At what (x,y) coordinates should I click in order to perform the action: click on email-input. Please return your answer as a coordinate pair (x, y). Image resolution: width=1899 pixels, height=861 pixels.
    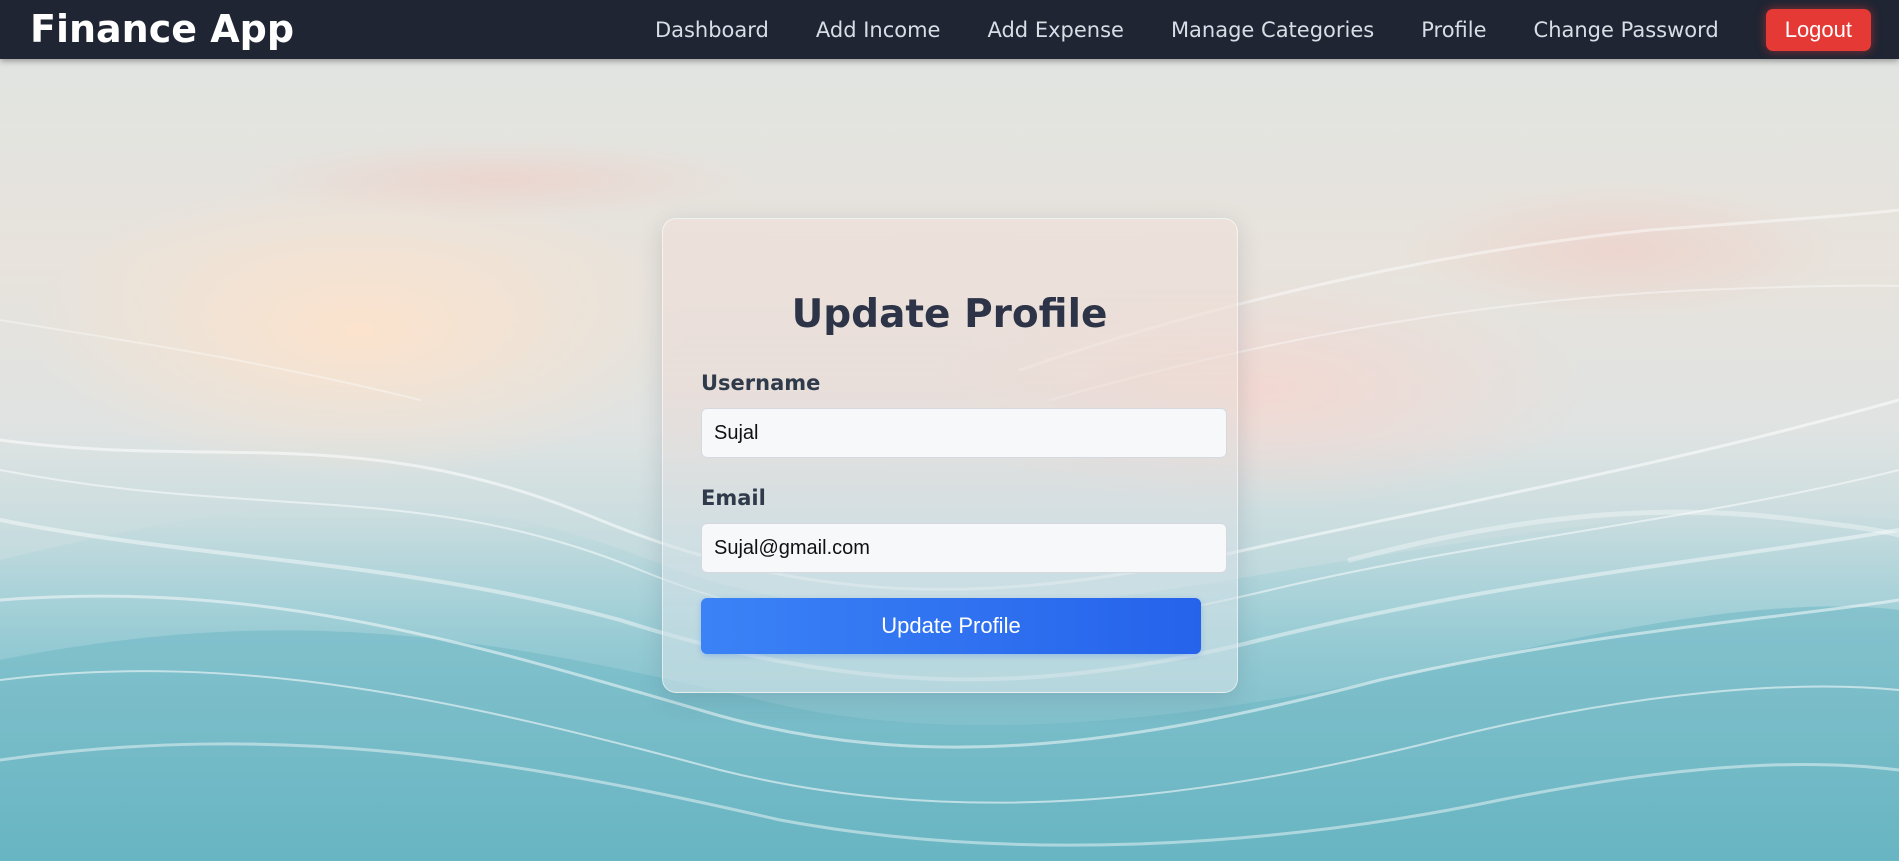
    Looking at the image, I should click on (964, 548).